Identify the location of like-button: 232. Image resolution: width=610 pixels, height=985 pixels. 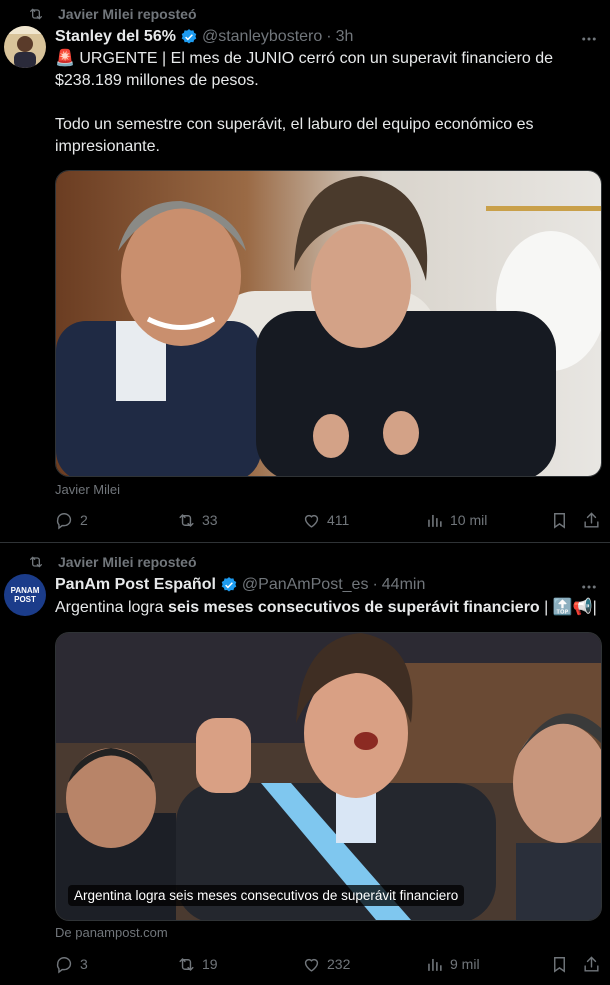
(326, 964).